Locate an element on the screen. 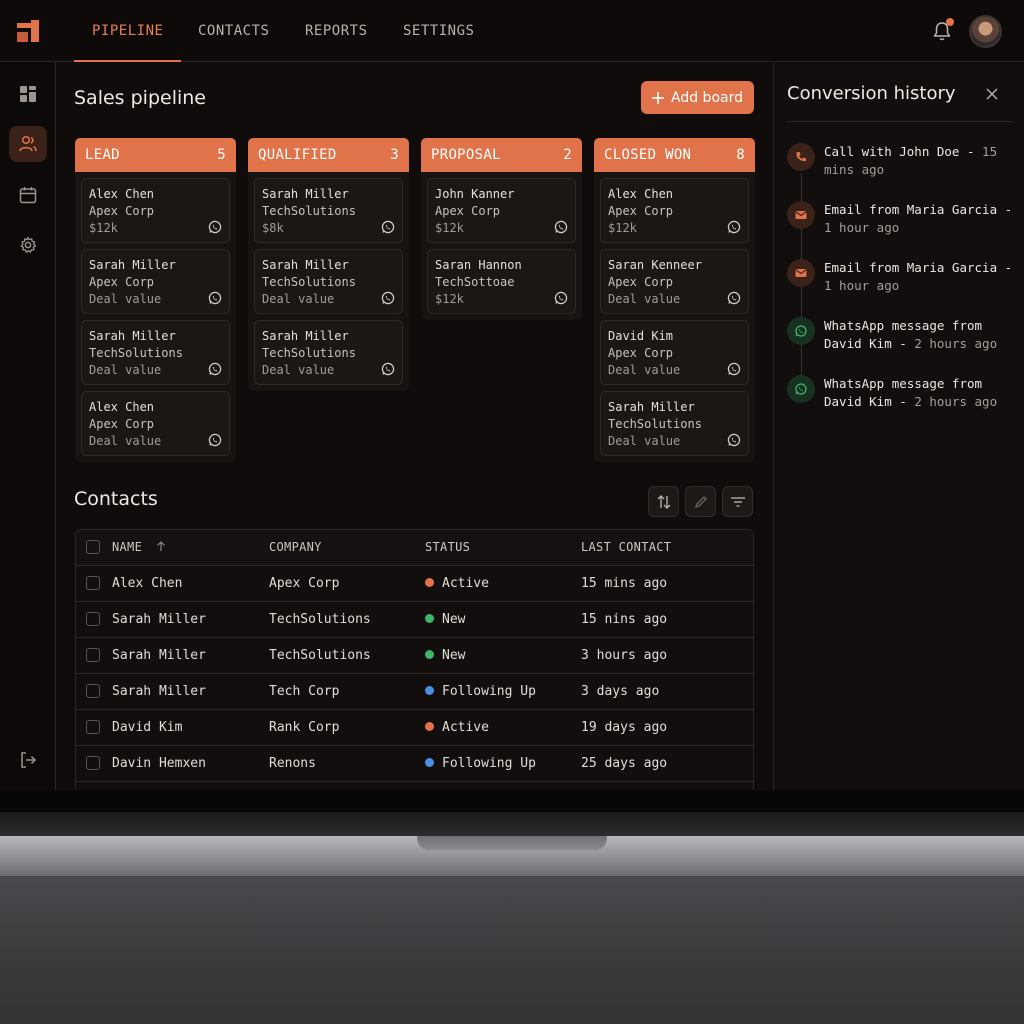 The height and width of the screenshot is (1024, 1024). sidebar-item-contacts is located at coordinates (28, 144).